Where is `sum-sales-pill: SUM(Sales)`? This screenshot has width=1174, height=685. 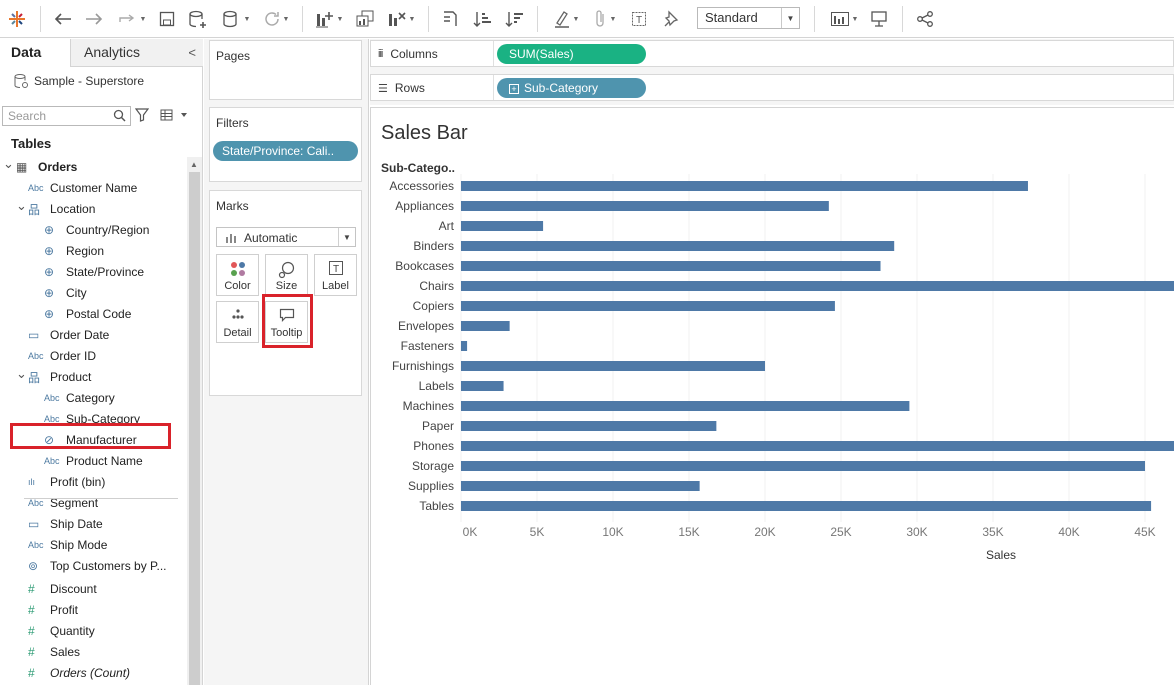
sum-sales-pill: SUM(Sales) is located at coordinates (571, 54).